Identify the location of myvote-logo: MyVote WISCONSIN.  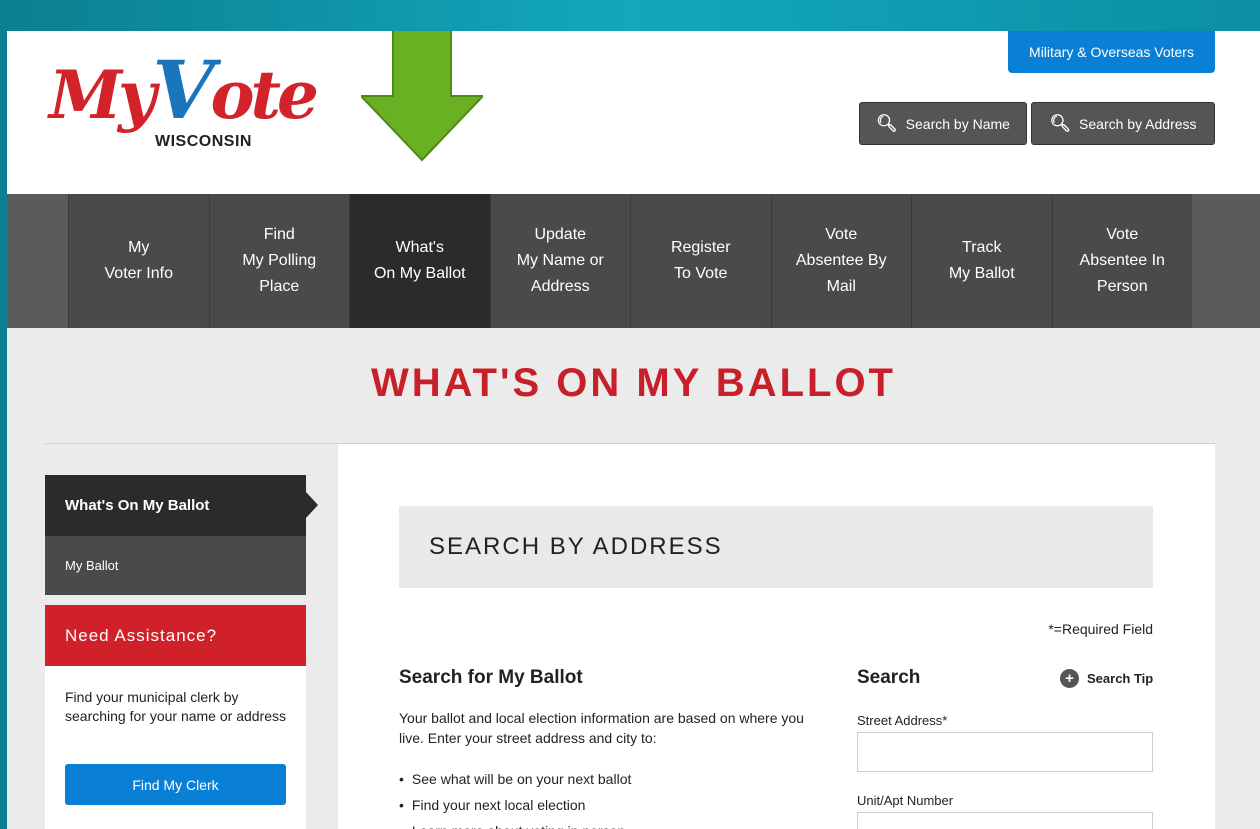
(184, 100).